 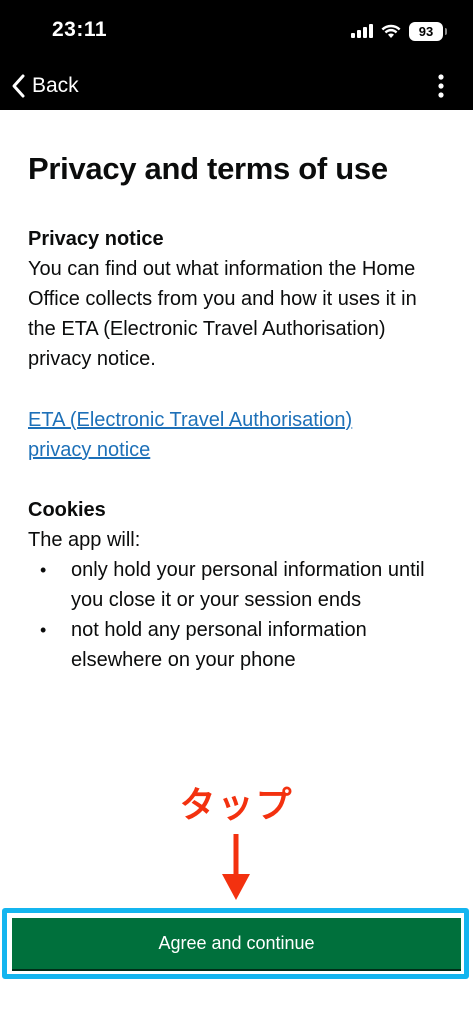 I want to click on arrow-down-icon, so click(x=236, y=867).